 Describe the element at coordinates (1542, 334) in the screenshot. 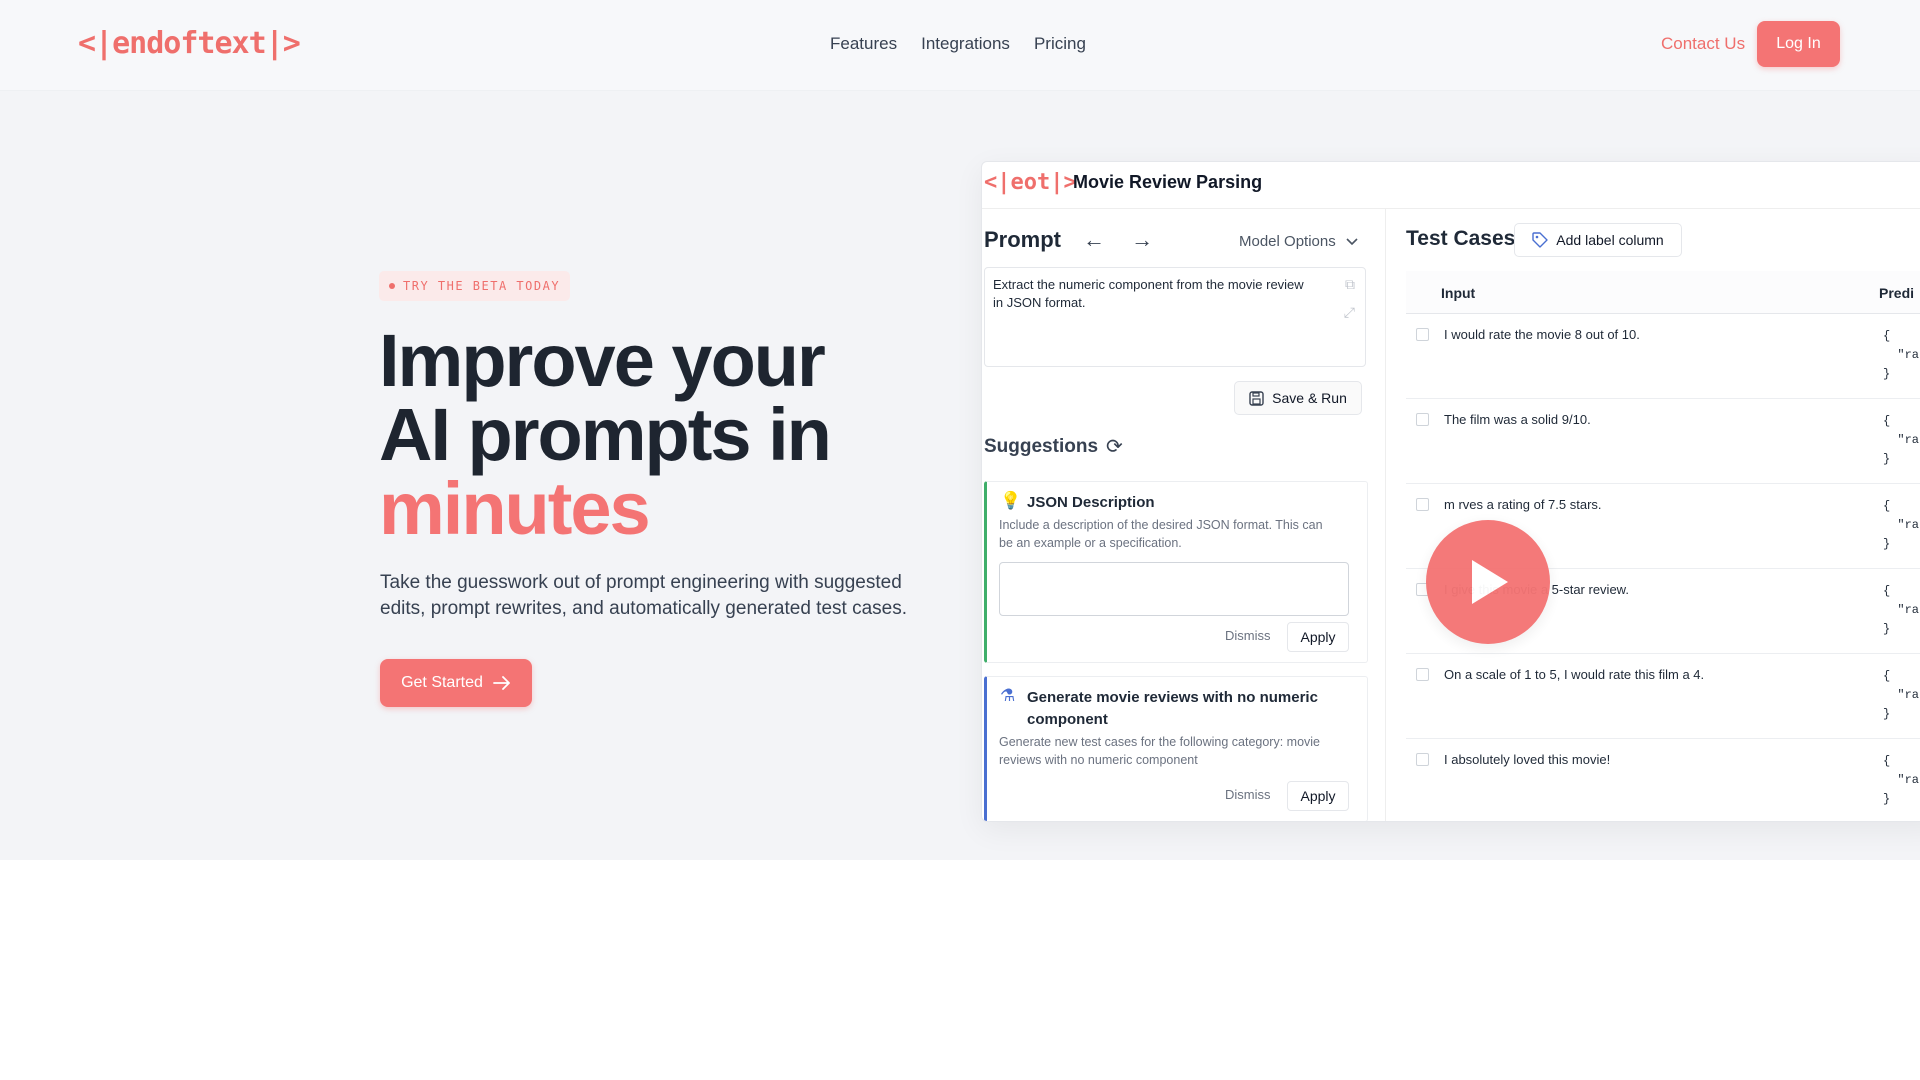

I see `row-input: I would rate the movie 8 out of 10.` at that location.